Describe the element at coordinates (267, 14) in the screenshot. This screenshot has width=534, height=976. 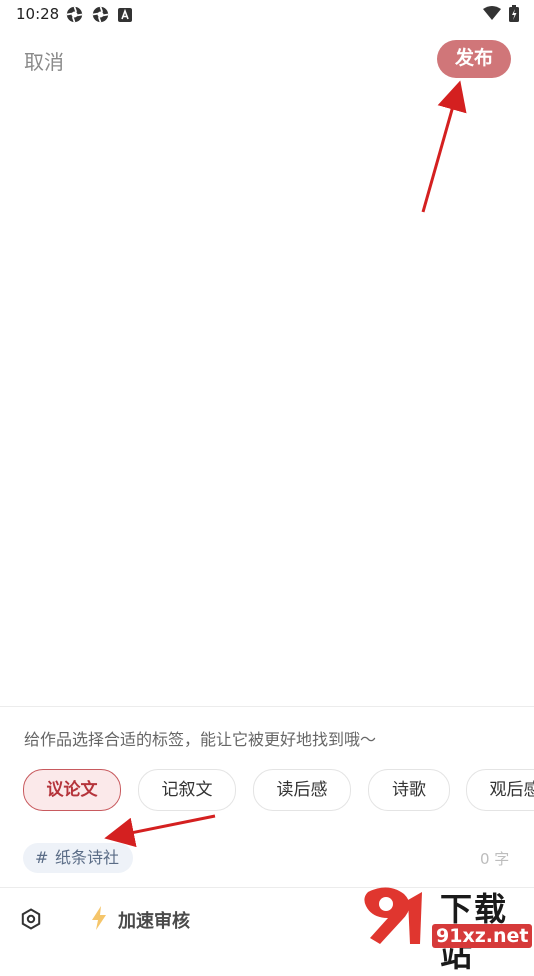
I see `status-bar: 10:28` at that location.